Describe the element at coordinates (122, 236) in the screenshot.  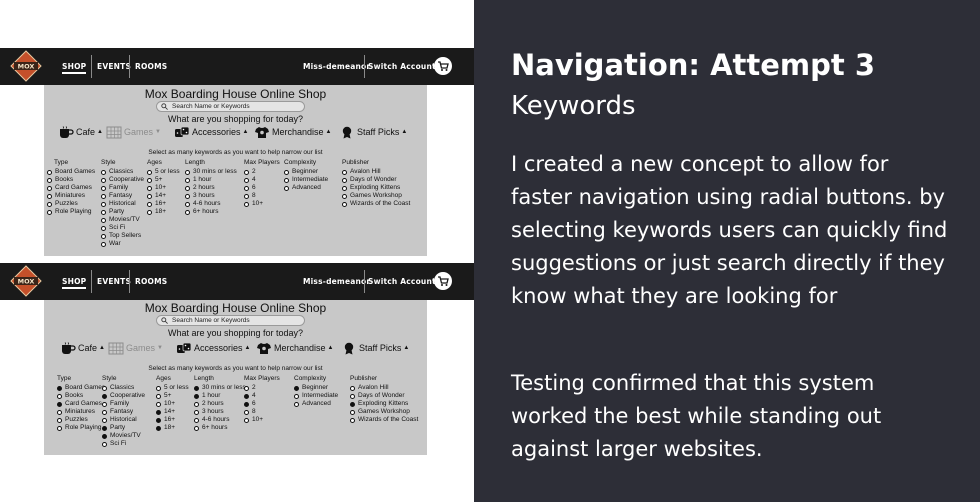
I see `keyword-option: Top Sellers` at that location.